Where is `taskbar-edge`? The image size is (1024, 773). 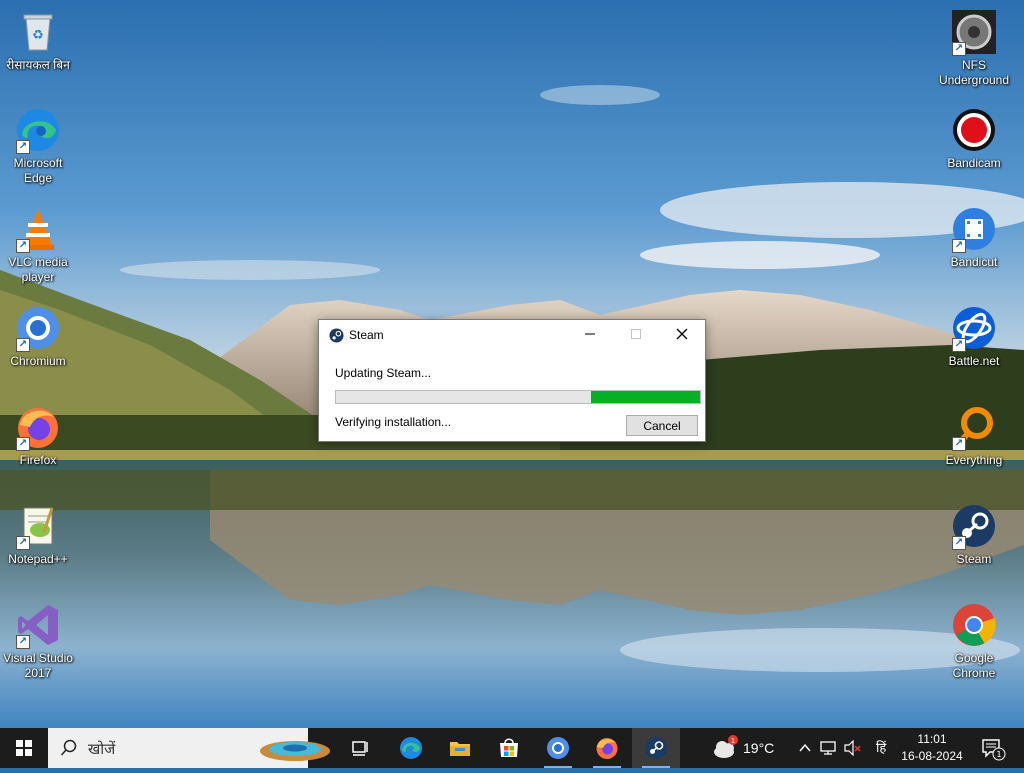 taskbar-edge is located at coordinates (411, 748).